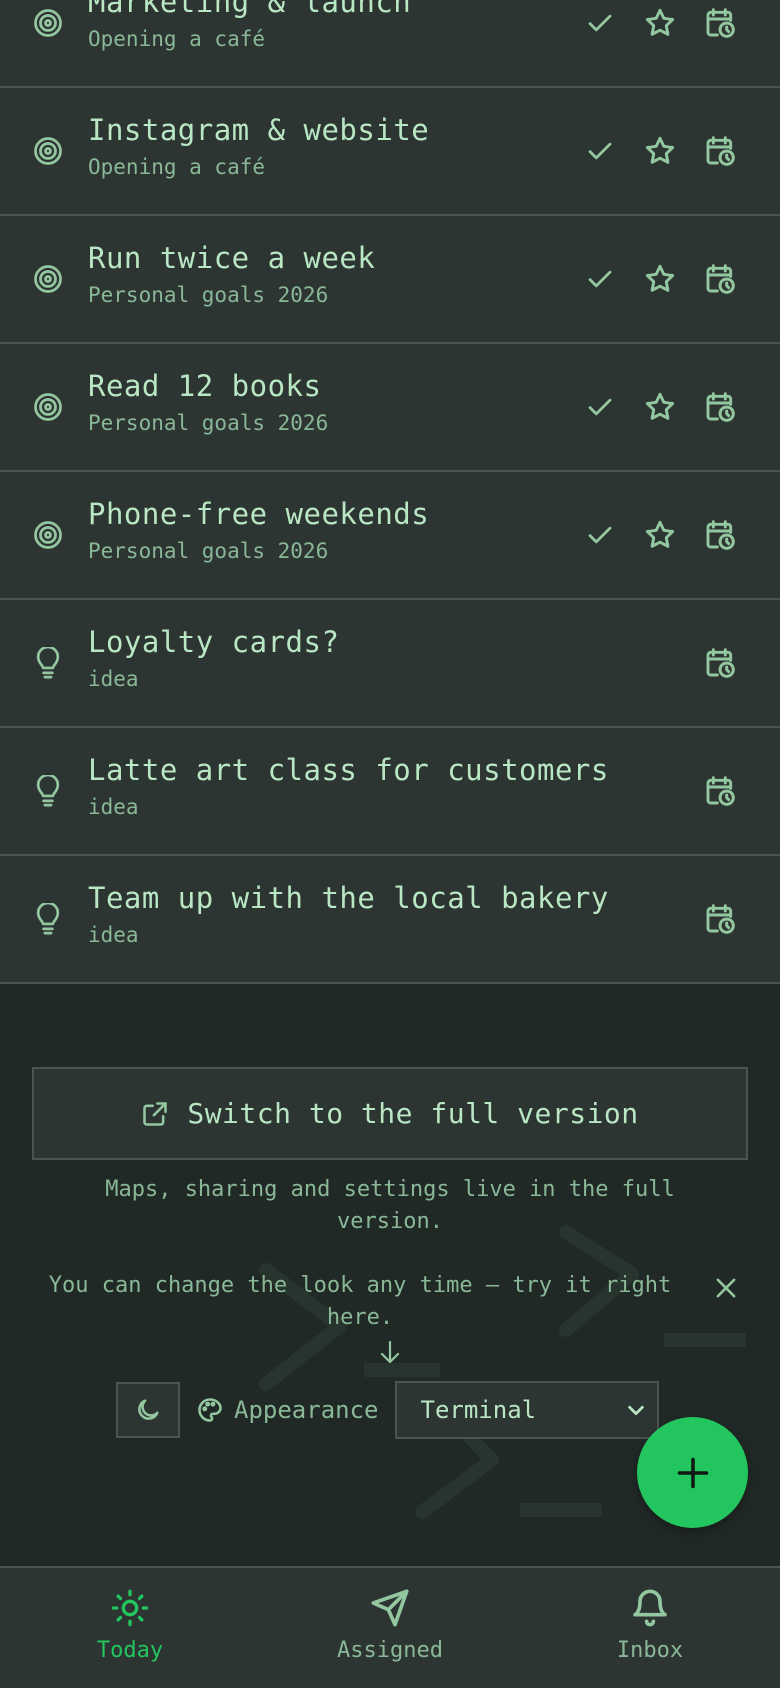 This screenshot has width=780, height=1688. I want to click on chevron-down-icon, so click(636, 1410).